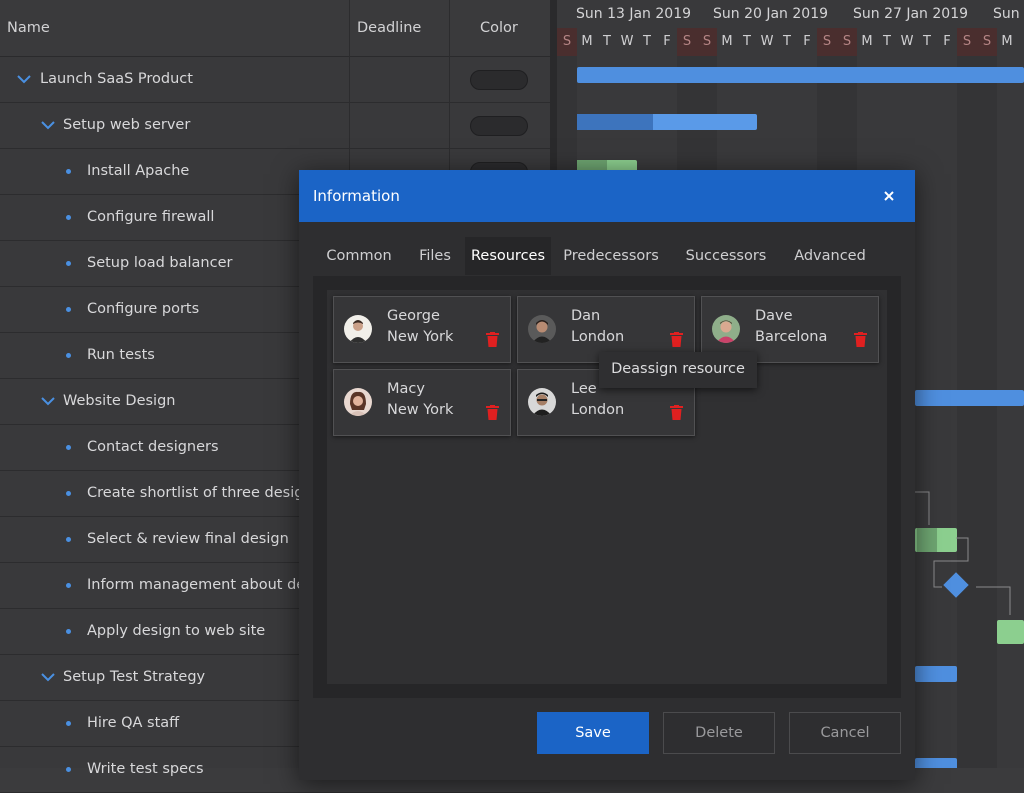 The width and height of the screenshot is (1024, 793). What do you see at coordinates (134, 677) in the screenshot?
I see `task-name: Setup Test Strategy` at bounding box center [134, 677].